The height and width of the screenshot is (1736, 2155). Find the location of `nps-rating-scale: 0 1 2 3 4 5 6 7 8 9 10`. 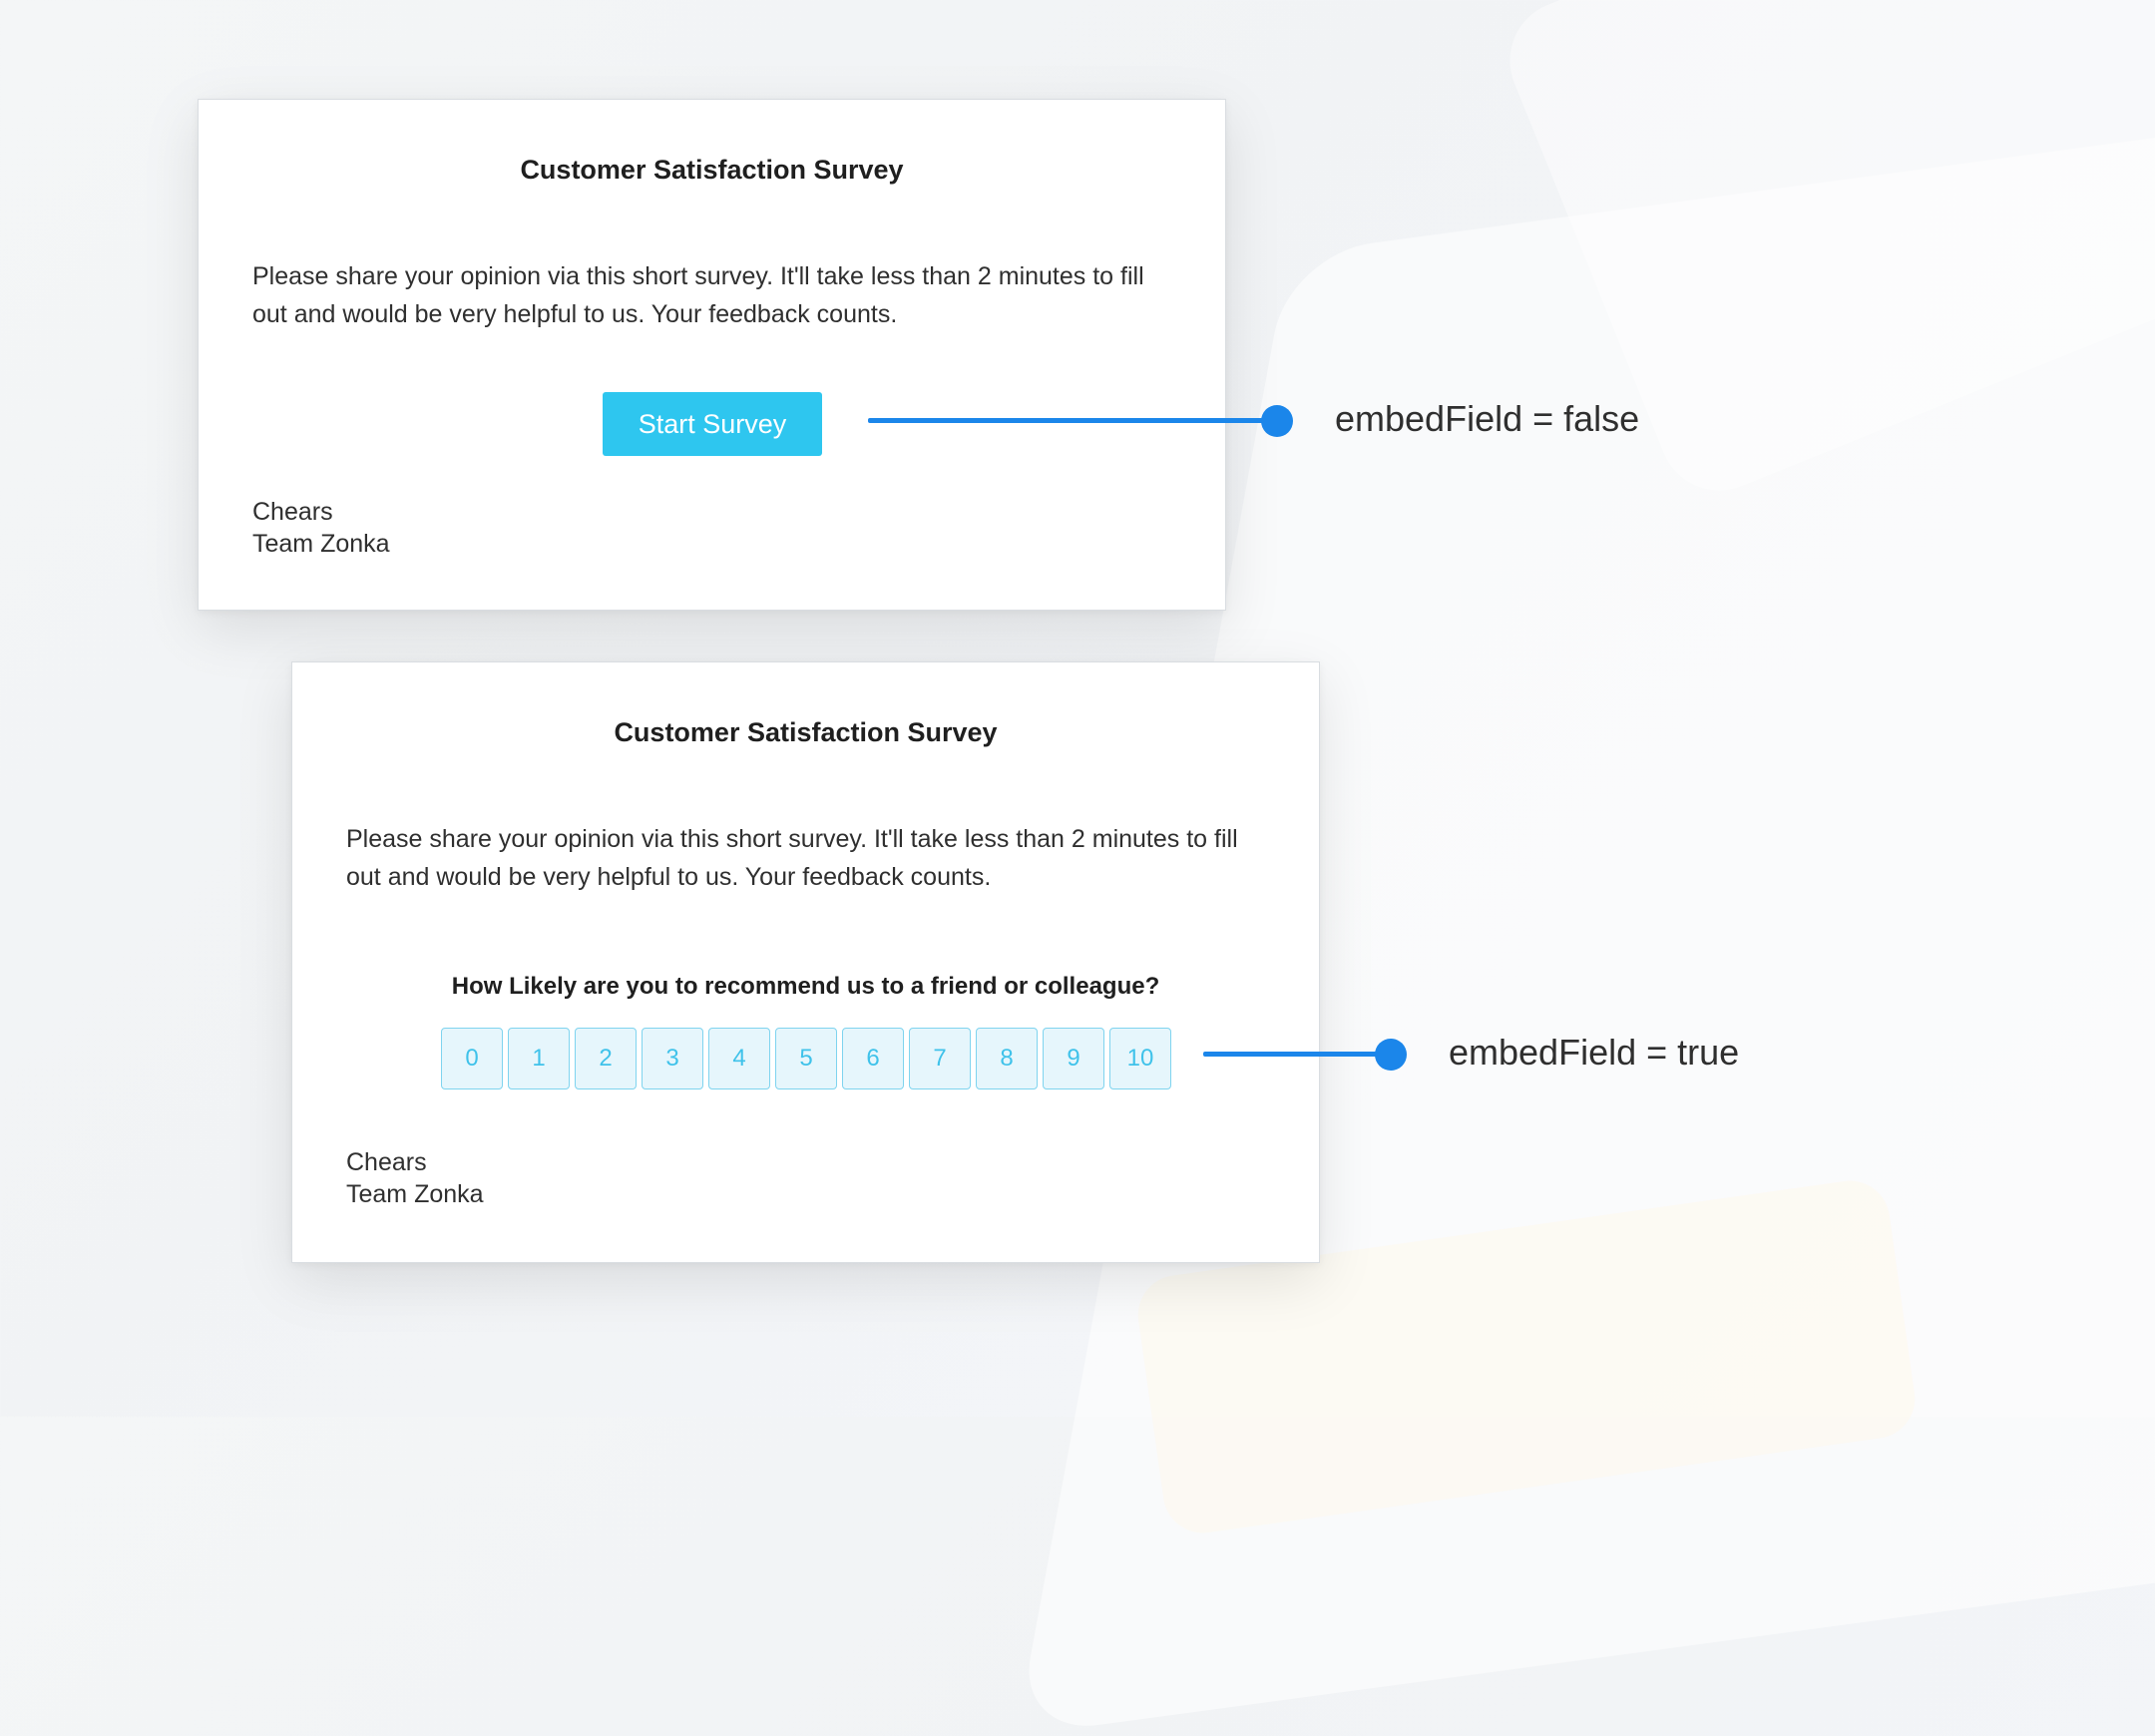

nps-rating-scale: 0 1 2 3 4 5 6 7 8 9 10 is located at coordinates (806, 1058).